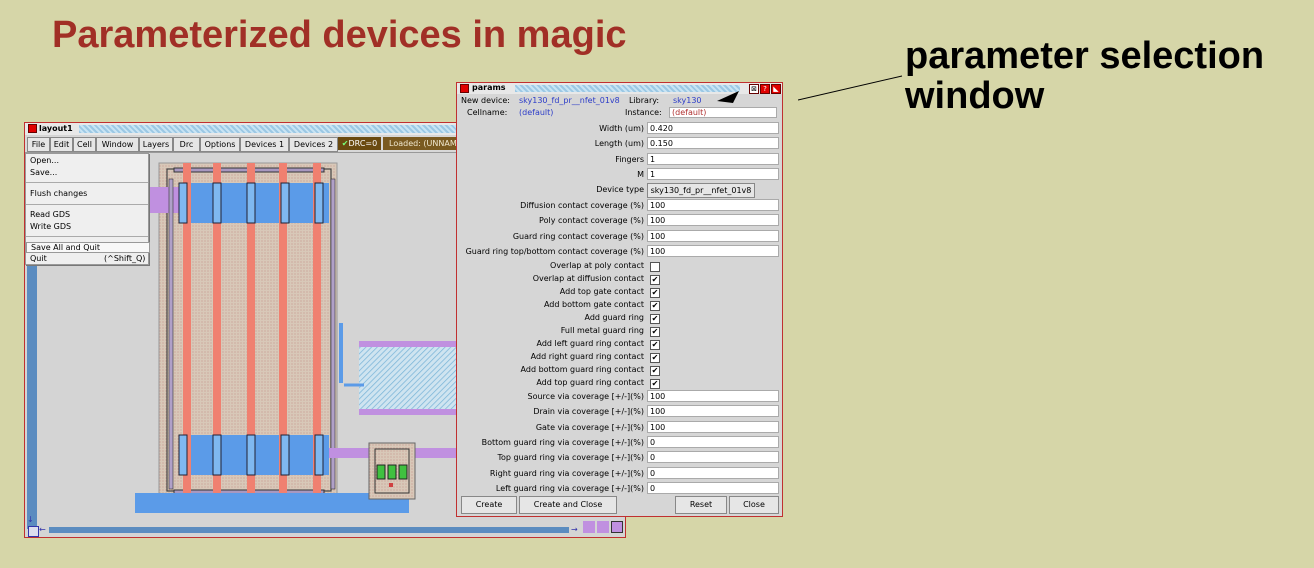  Describe the element at coordinates (1084, 76) in the screenshot. I see `annotation-label: parameter selection window` at that location.